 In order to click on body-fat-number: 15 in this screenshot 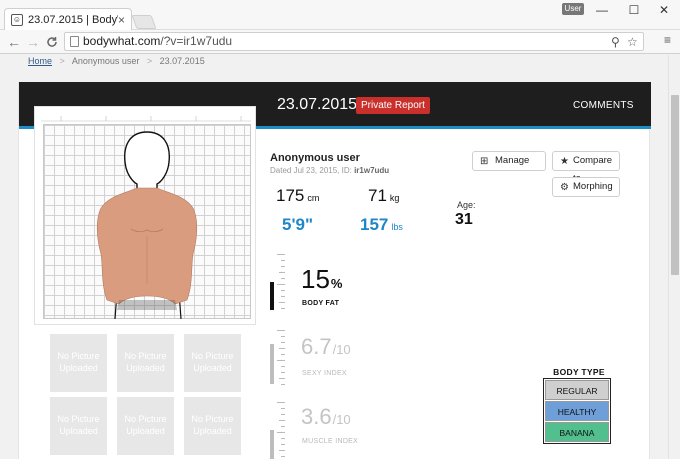, I will do `click(315, 279)`.